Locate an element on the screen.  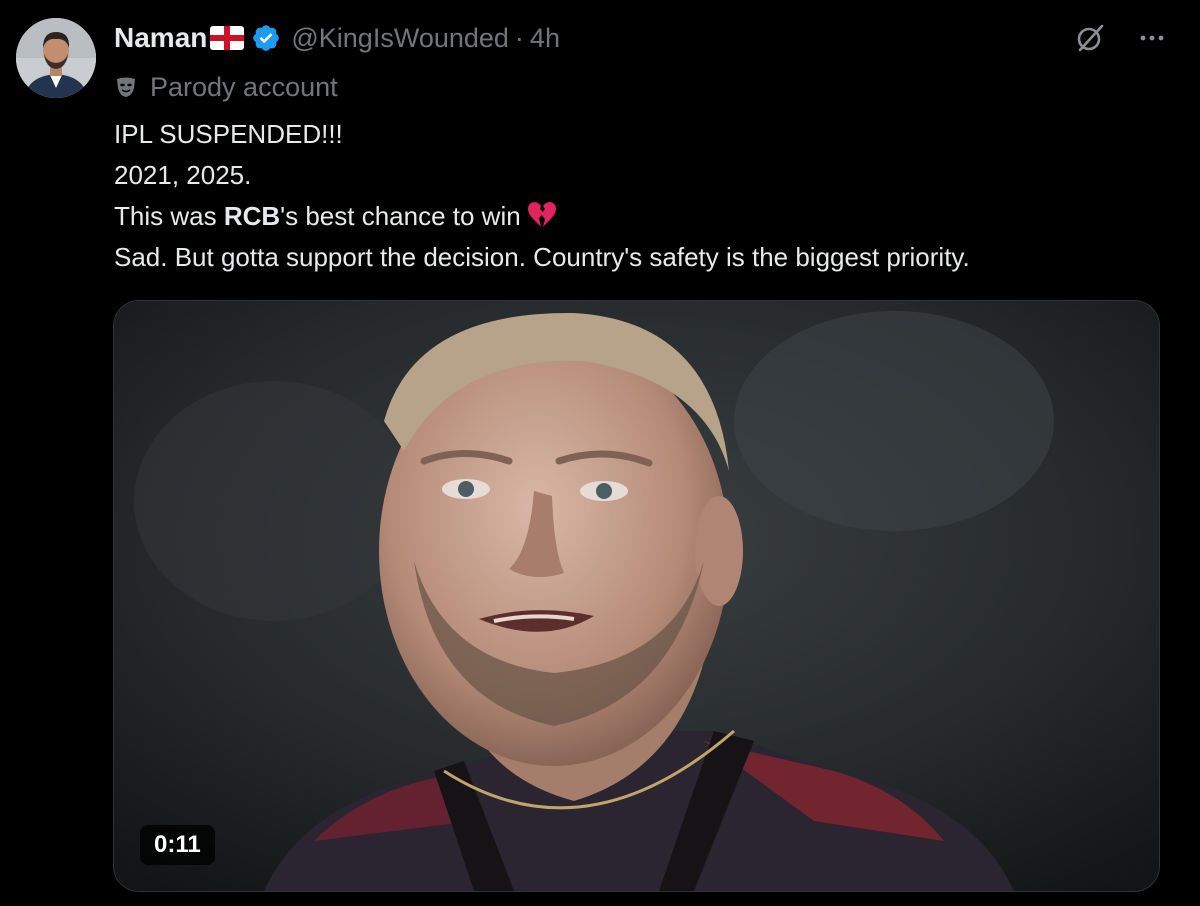
tweet-line-3-suffix: 's best chance to win is located at coordinates (400, 216).